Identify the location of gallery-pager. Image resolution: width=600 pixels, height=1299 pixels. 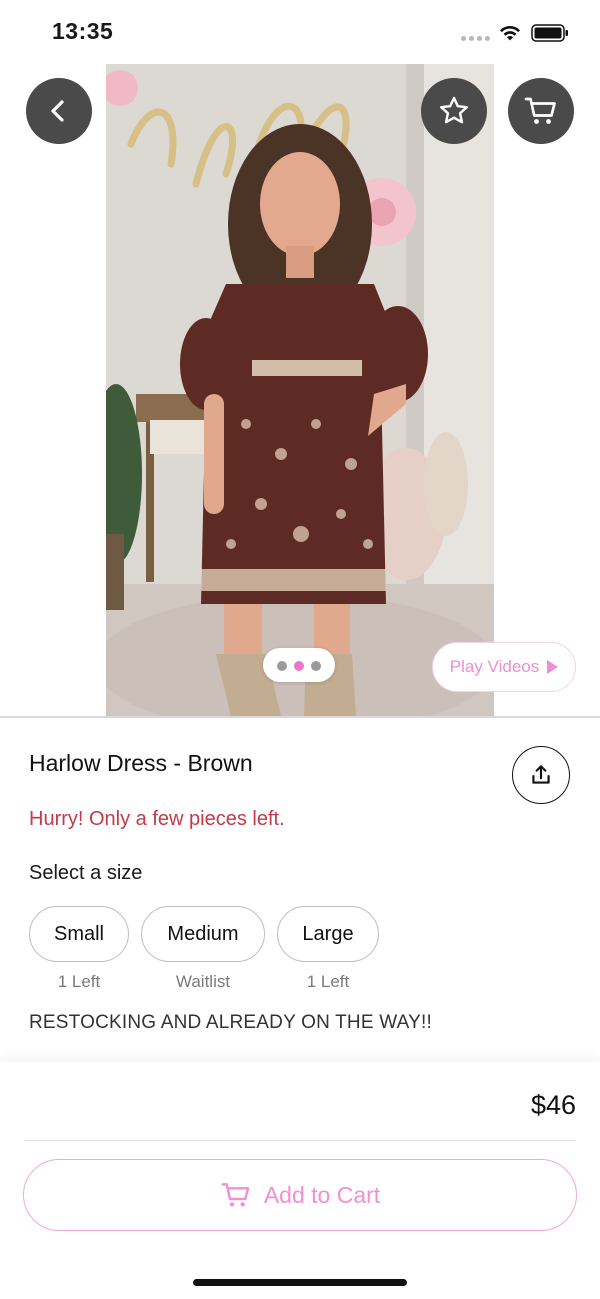
(299, 665).